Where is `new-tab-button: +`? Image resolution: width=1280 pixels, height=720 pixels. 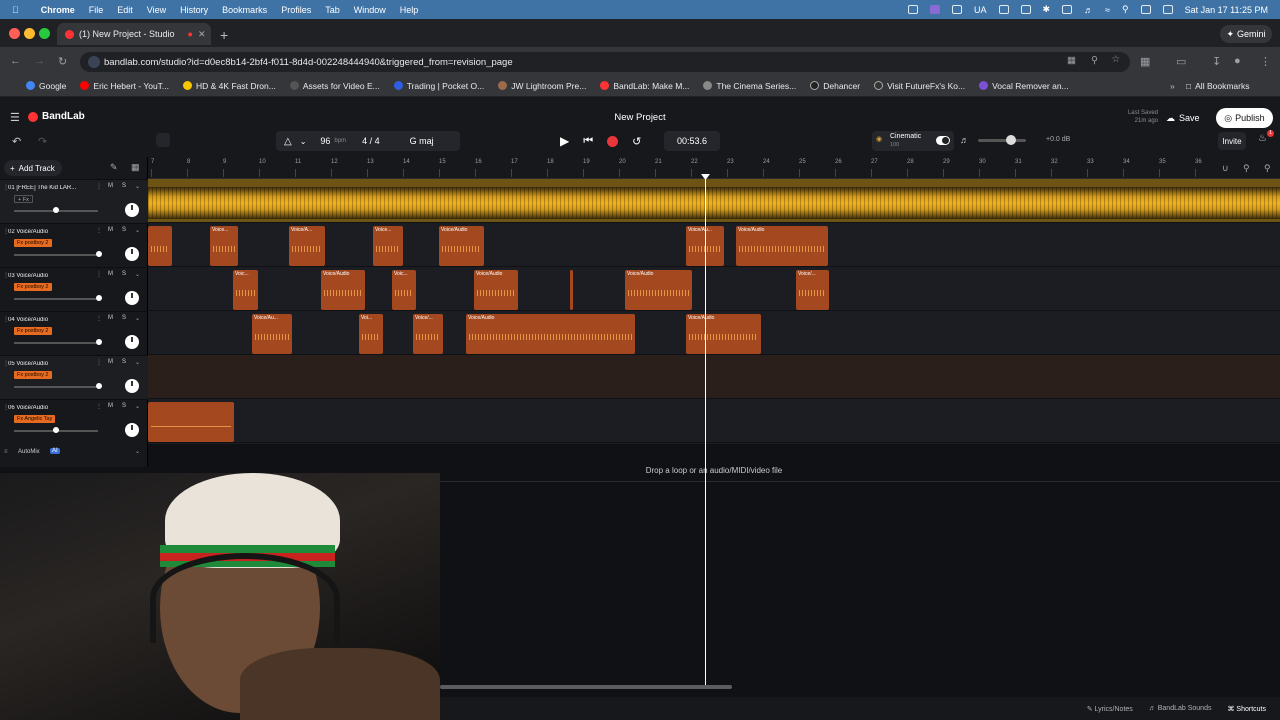
new-tab-button: + is located at coordinates (224, 35).